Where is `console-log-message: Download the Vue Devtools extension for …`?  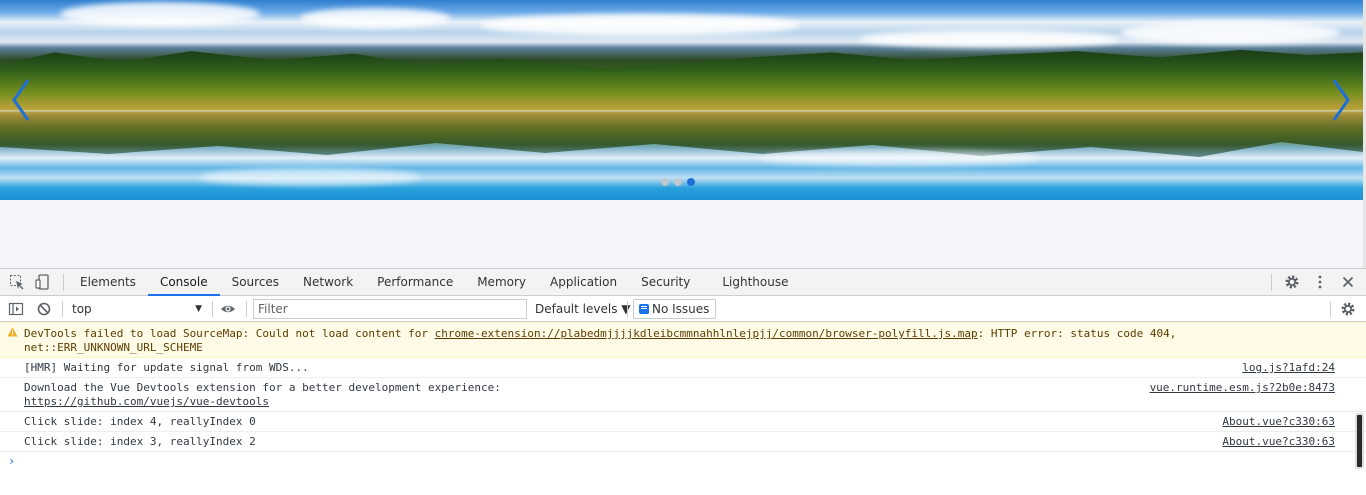
console-log-message: Download the Vue Devtools extension for … is located at coordinates (683, 395).